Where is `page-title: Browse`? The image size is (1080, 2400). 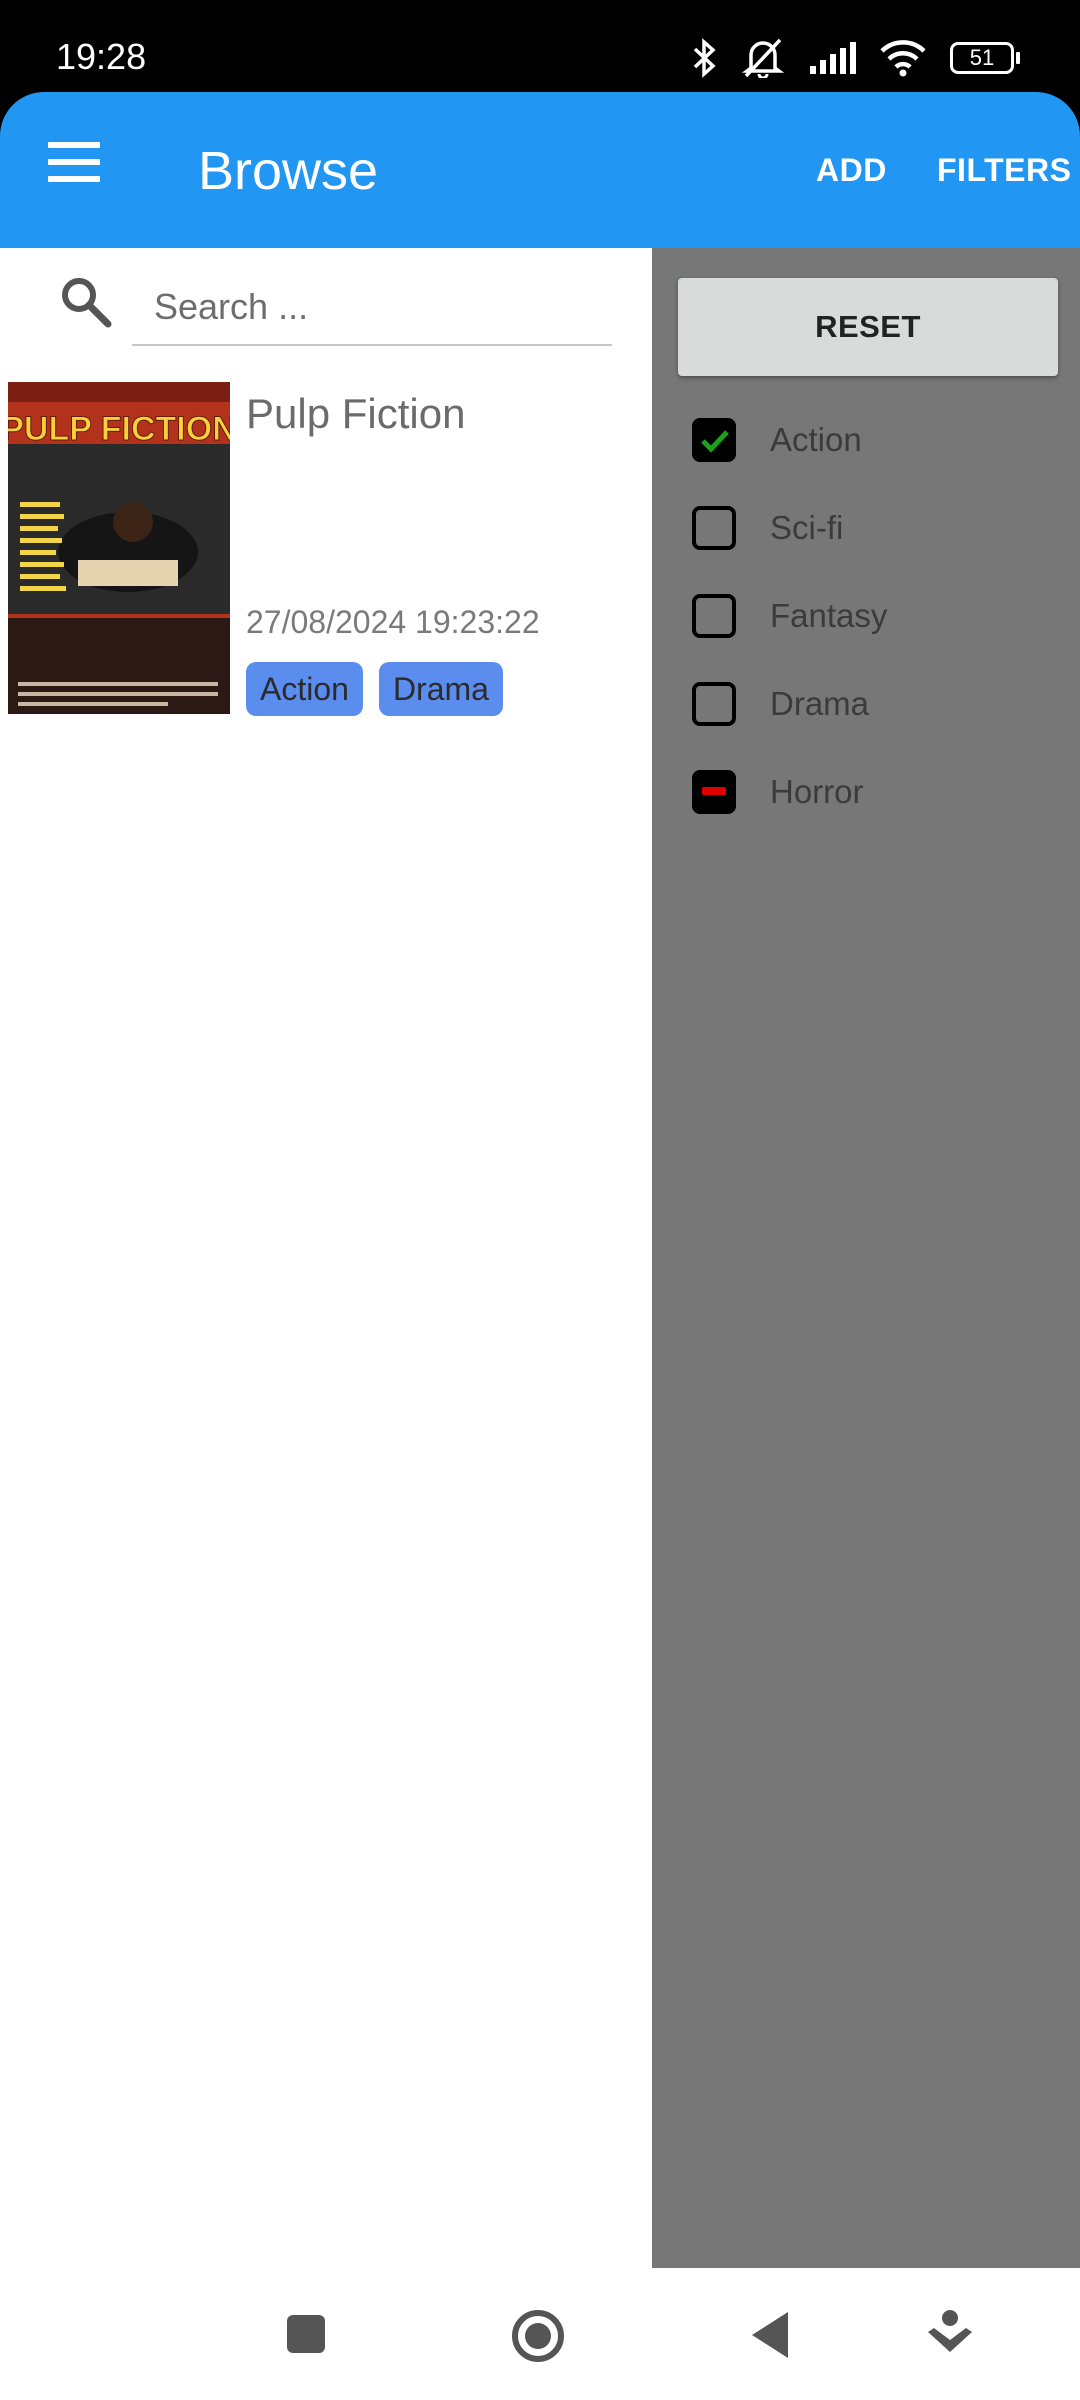 page-title: Browse is located at coordinates (288, 171).